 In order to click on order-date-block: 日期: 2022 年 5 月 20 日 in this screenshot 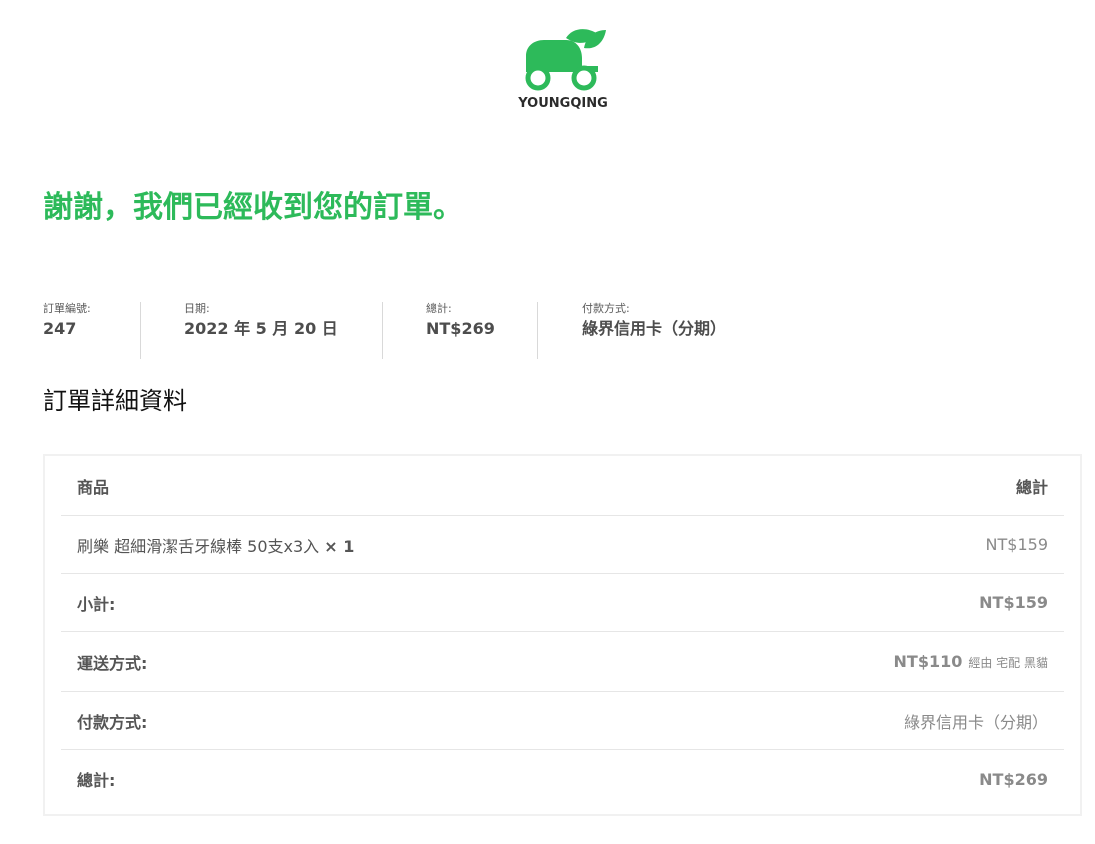, I will do `click(262, 330)`.